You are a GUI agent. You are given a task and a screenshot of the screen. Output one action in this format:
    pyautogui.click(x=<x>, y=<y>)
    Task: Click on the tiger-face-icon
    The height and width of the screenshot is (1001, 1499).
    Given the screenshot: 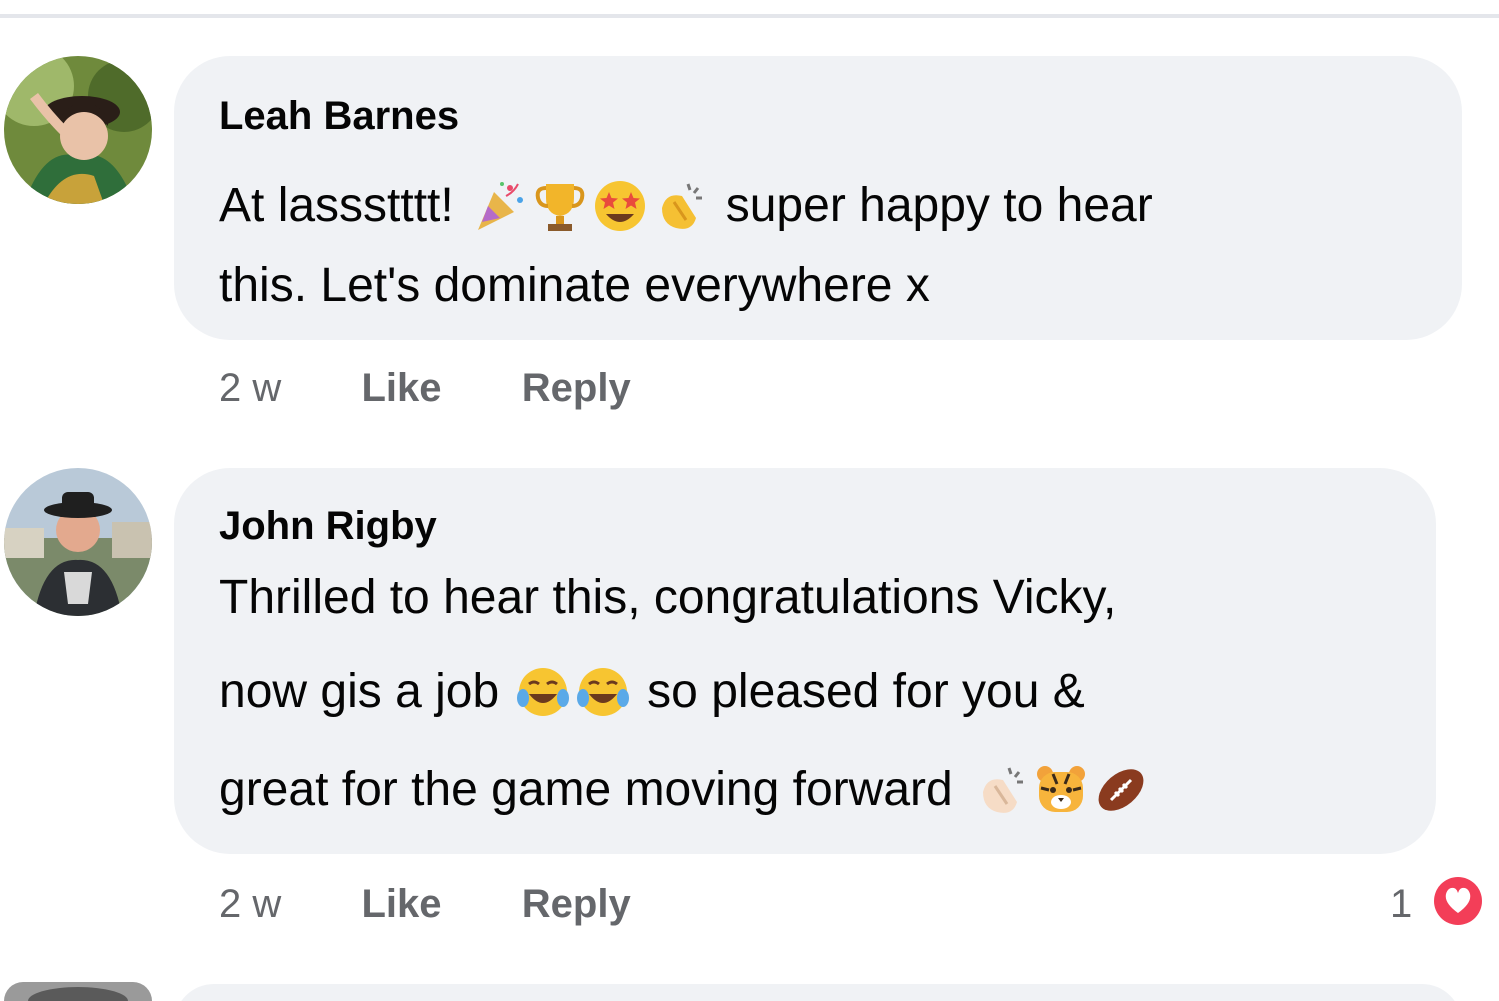 What is the action you would take?
    pyautogui.click(x=1061, y=790)
    